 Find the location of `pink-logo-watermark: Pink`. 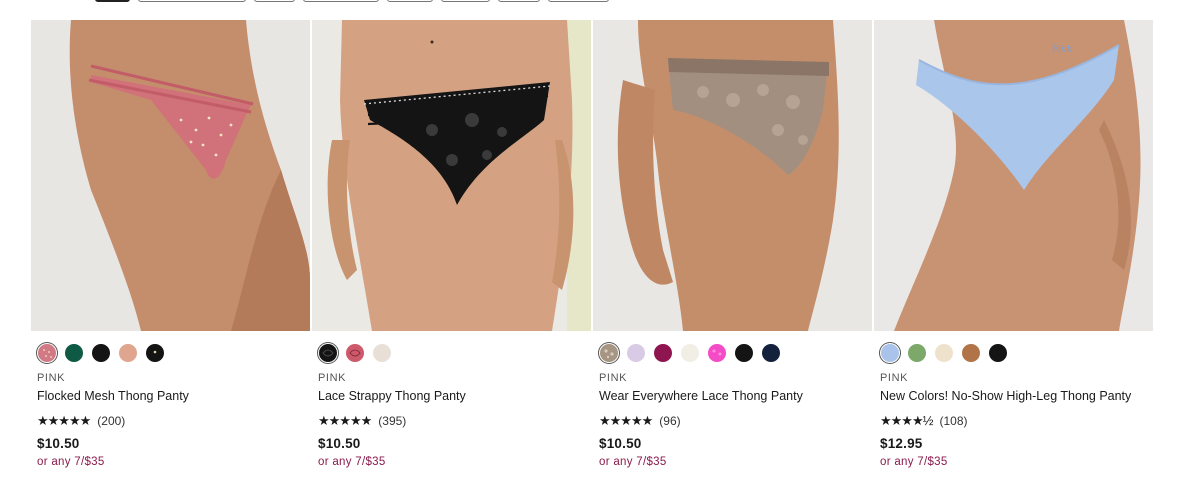

pink-logo-watermark: Pink is located at coordinates (1061, 50).